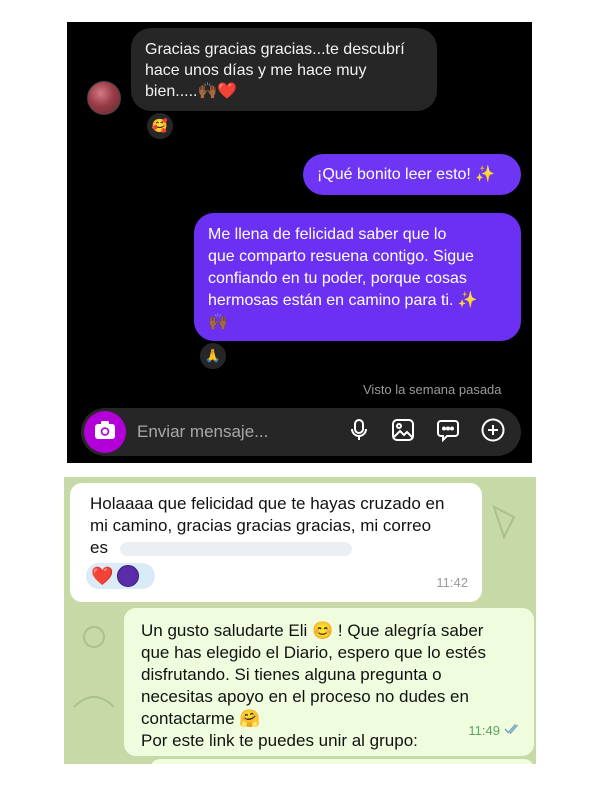  I want to click on image-icon, so click(403, 432).